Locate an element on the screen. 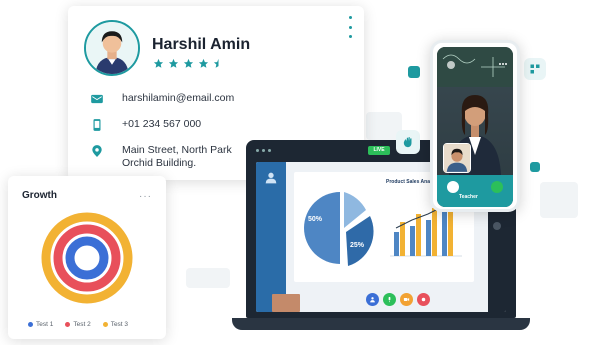 This screenshot has height=345, width=590. profile-name: Harshil Amin is located at coordinates (201, 44).